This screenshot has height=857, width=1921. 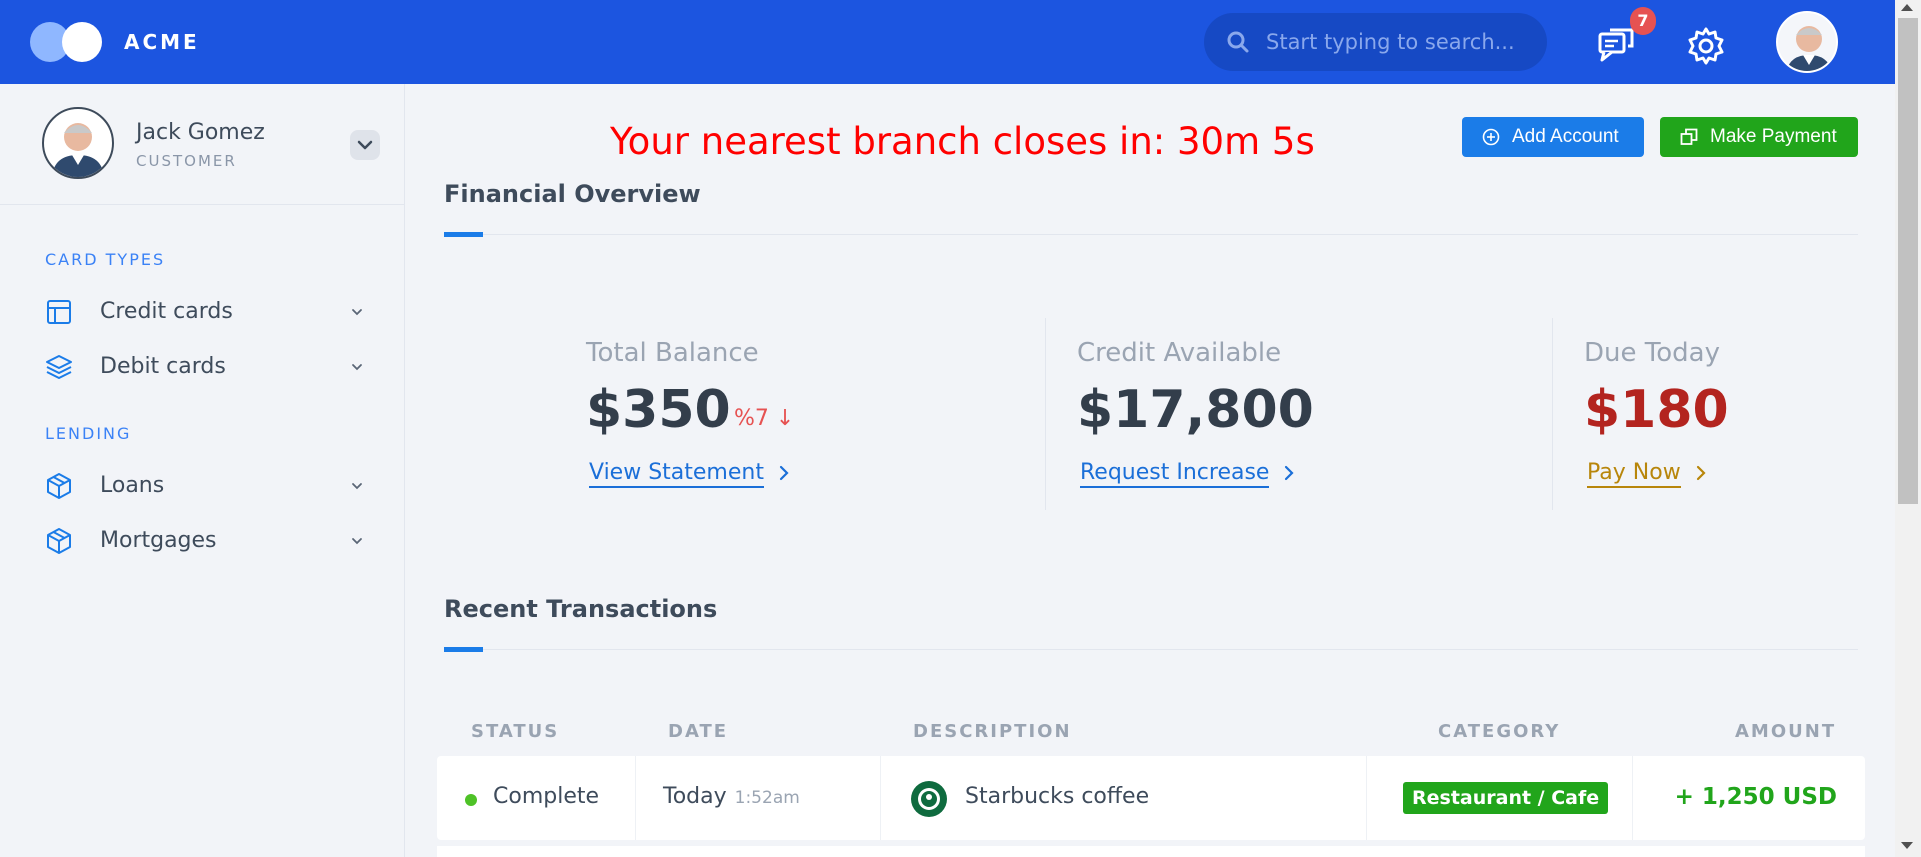 What do you see at coordinates (1396, 42) in the screenshot?
I see `search-input` at bounding box center [1396, 42].